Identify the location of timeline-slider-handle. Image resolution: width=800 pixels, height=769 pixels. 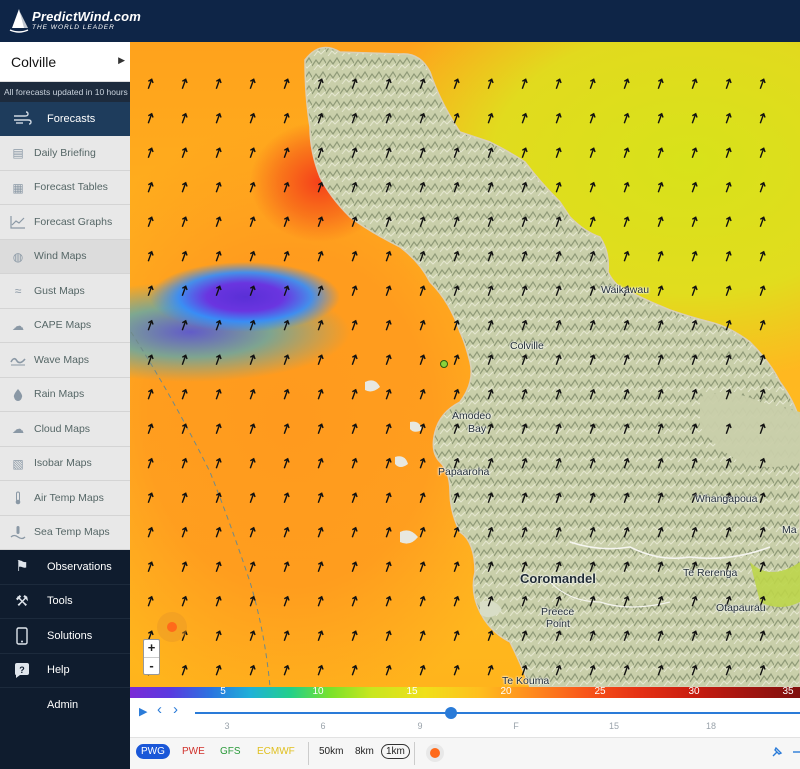
(451, 713).